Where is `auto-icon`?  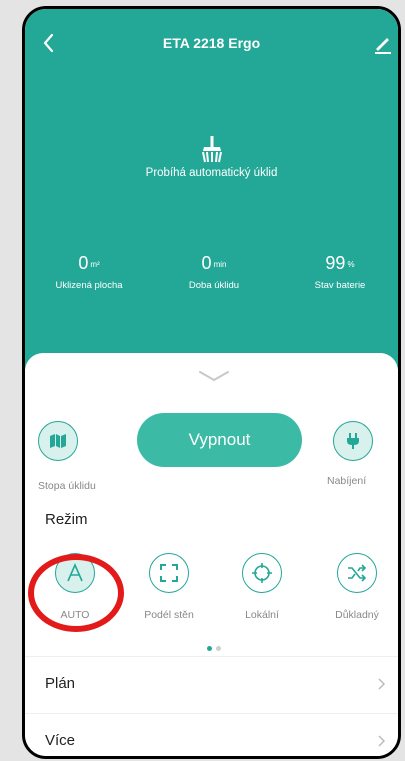
auto-icon is located at coordinates (75, 572).